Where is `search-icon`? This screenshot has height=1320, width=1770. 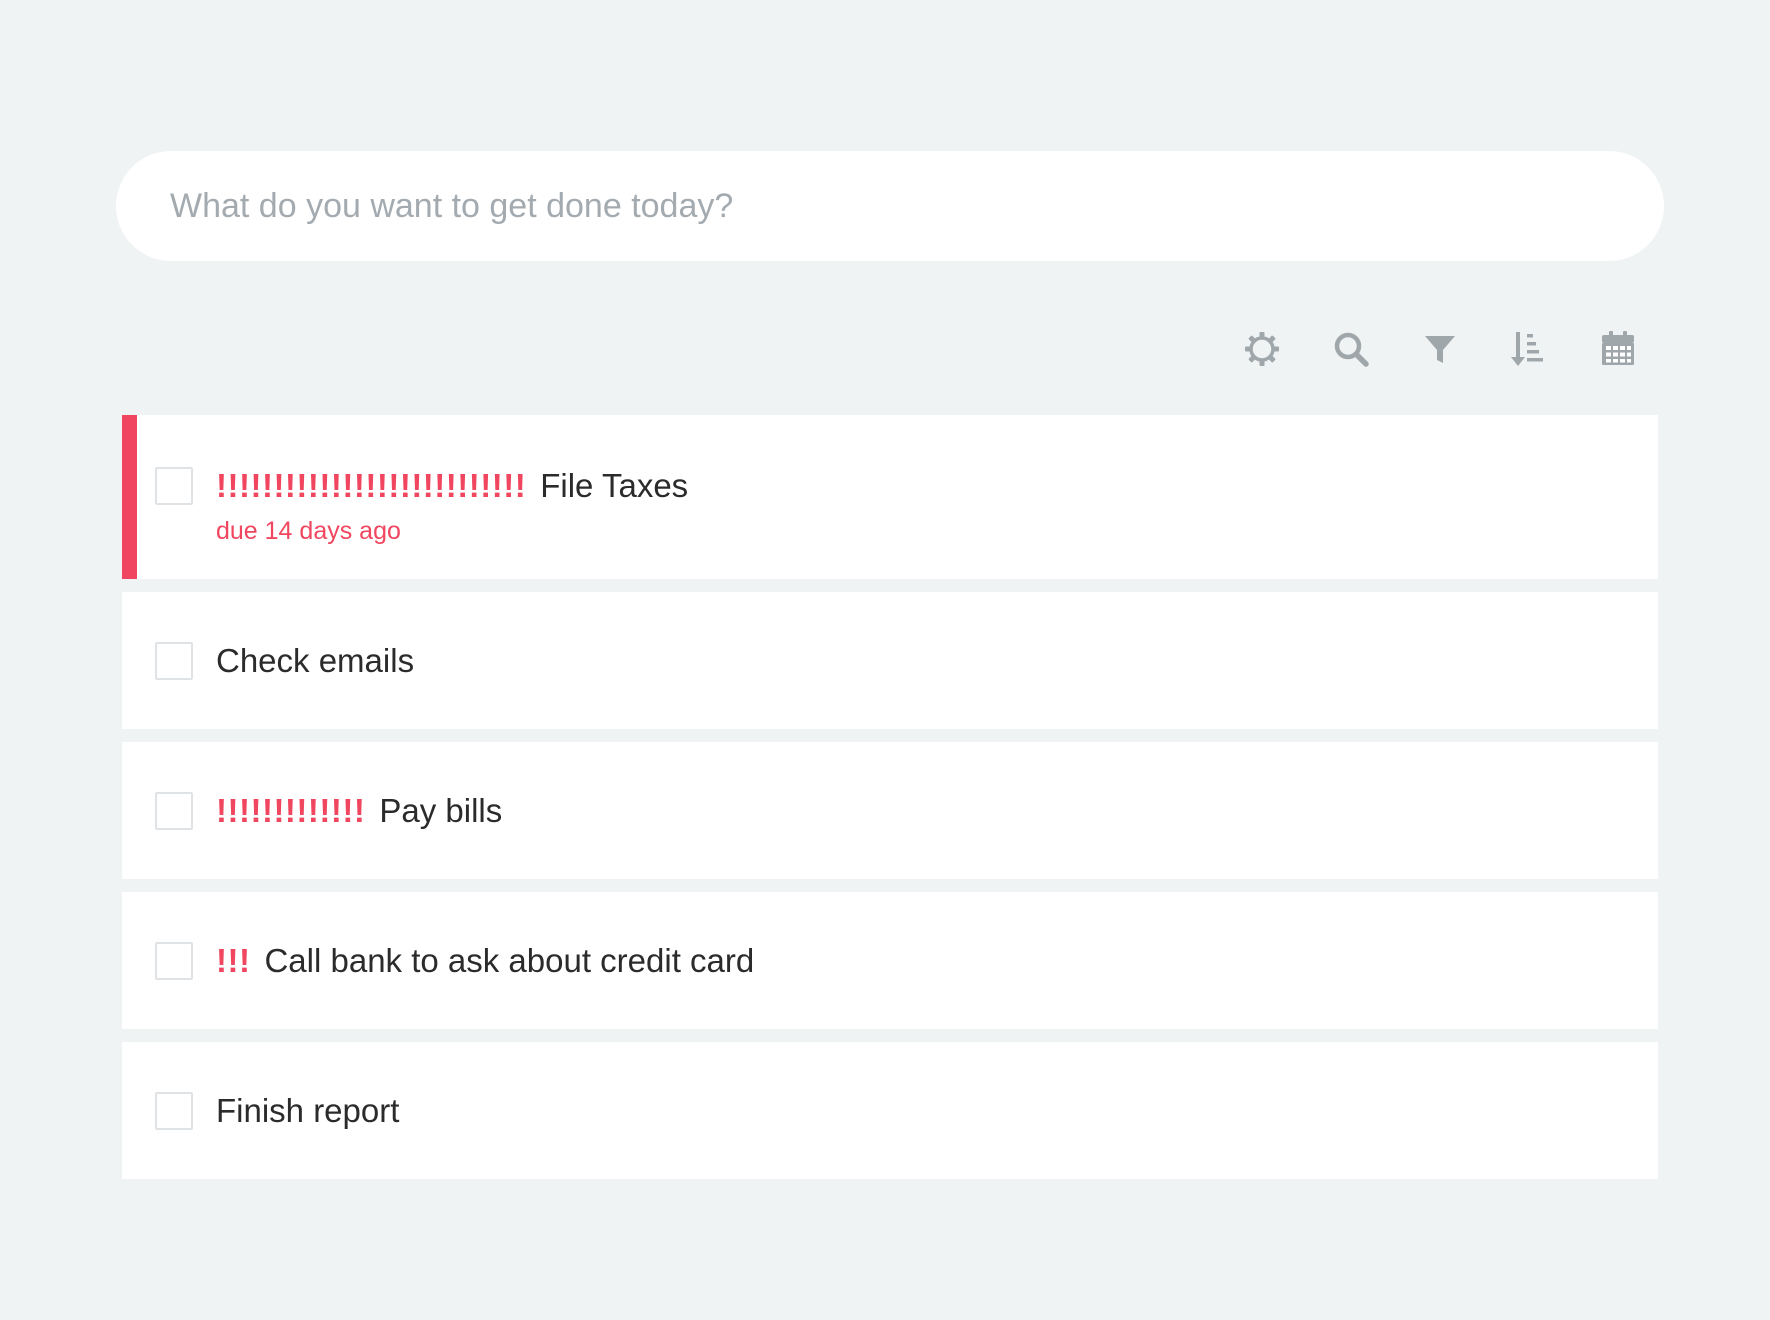 search-icon is located at coordinates (1351, 349).